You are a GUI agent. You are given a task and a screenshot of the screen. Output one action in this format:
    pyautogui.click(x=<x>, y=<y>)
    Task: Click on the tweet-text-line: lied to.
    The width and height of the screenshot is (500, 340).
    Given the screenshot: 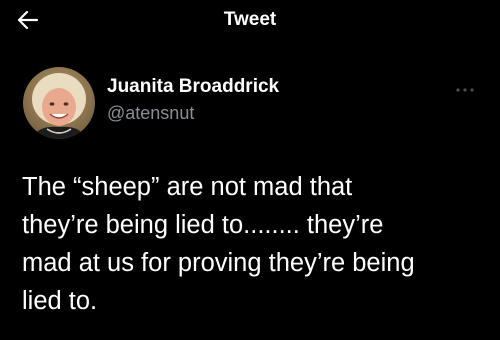 What is the action you would take?
    pyautogui.click(x=60, y=301)
    